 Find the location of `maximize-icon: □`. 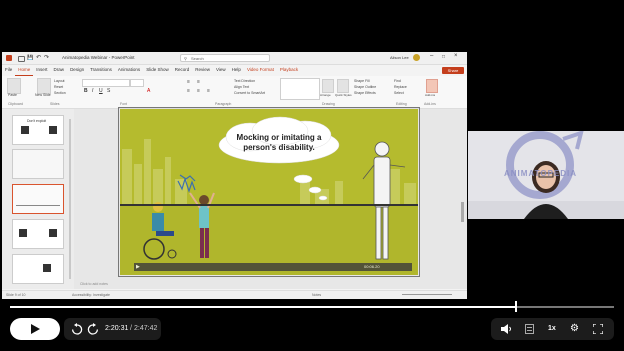

maximize-icon: □ is located at coordinates (443, 57).